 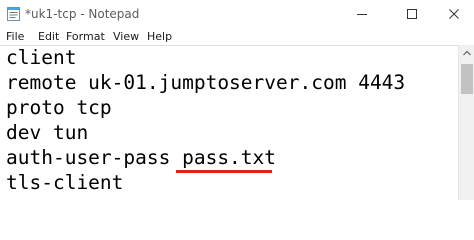 I want to click on chevron-up-icon, so click(x=467, y=53).